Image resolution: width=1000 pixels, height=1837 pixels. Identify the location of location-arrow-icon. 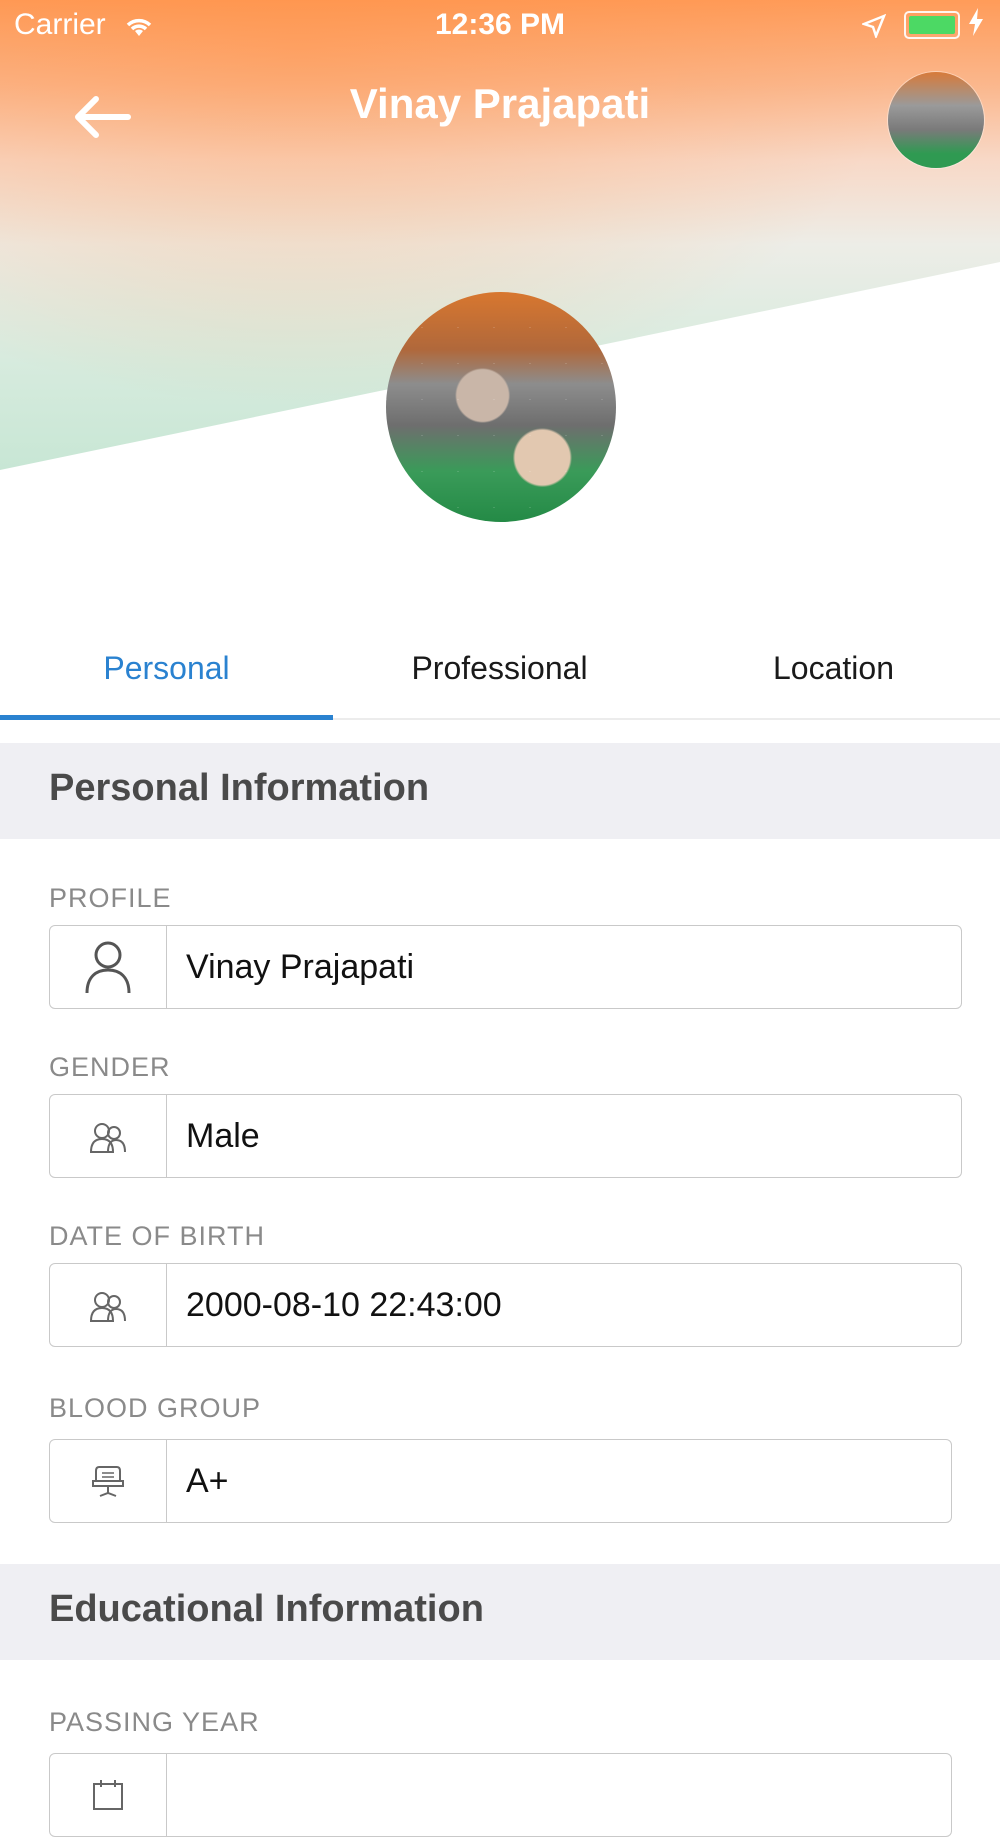
(873, 29).